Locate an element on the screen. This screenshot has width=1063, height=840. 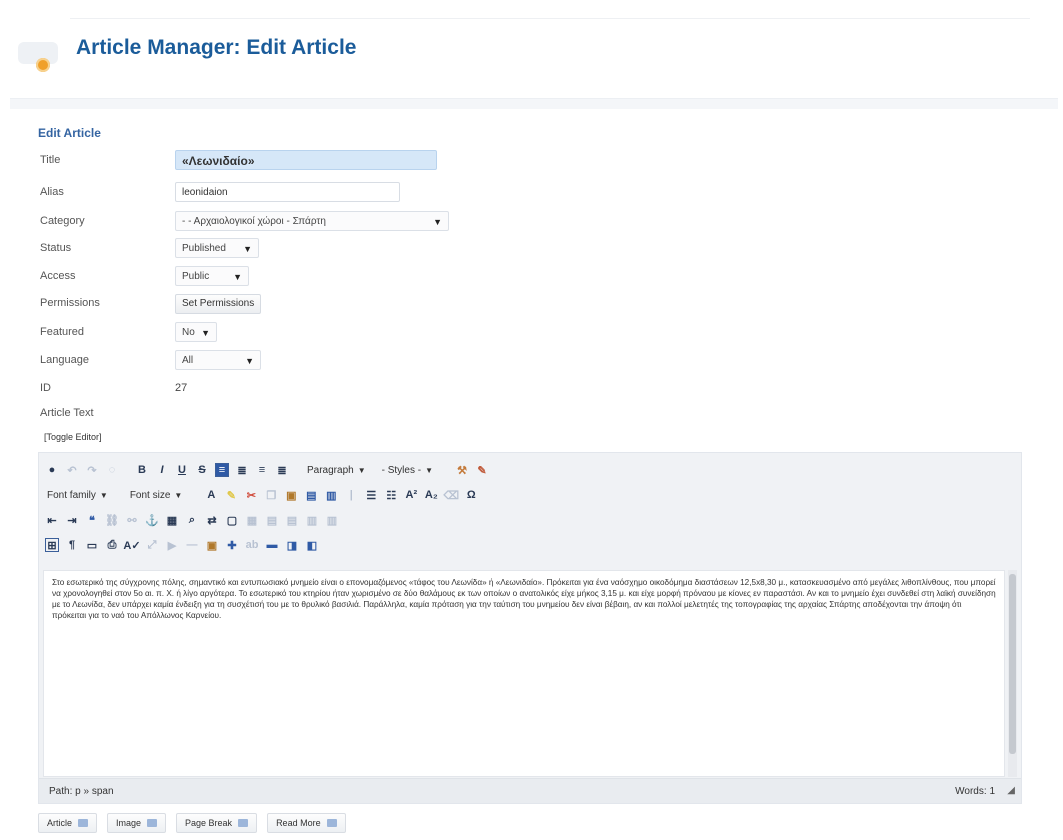
visual-aid-icon: ▬ is located at coordinates (272, 545).